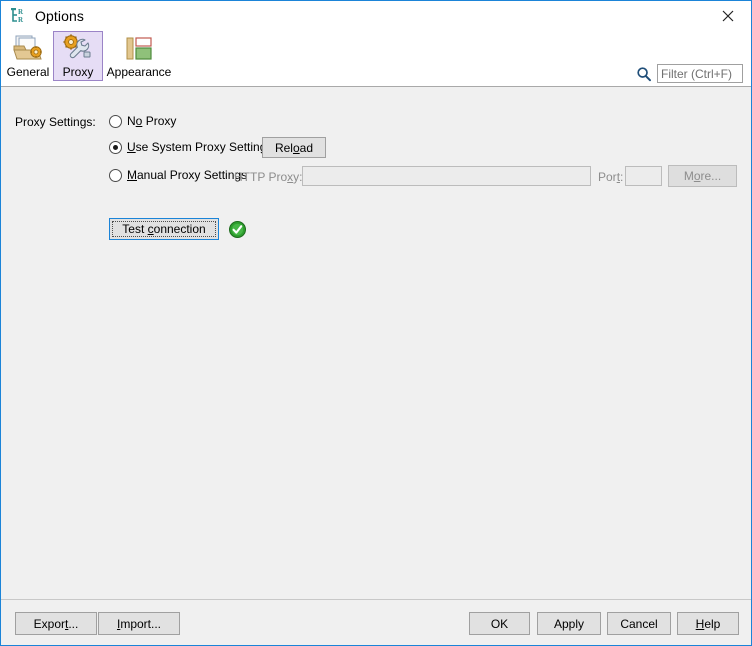  What do you see at coordinates (708, 623) in the screenshot?
I see `help-button: Help` at bounding box center [708, 623].